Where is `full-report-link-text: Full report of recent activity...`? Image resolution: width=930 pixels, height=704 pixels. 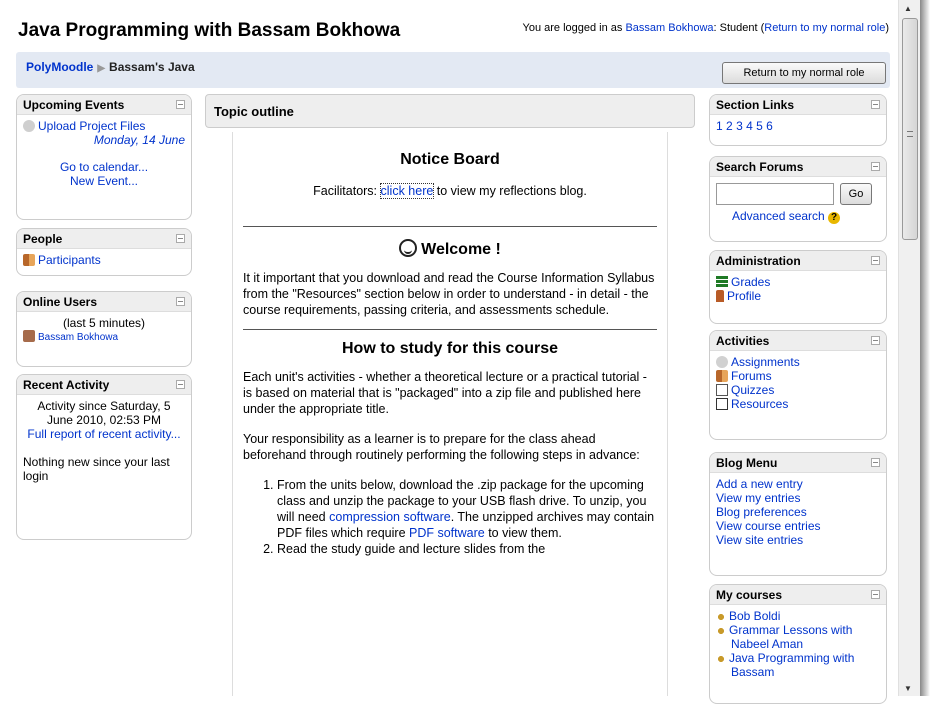 full-report-link-text: Full report of recent activity... is located at coordinates (103, 434).